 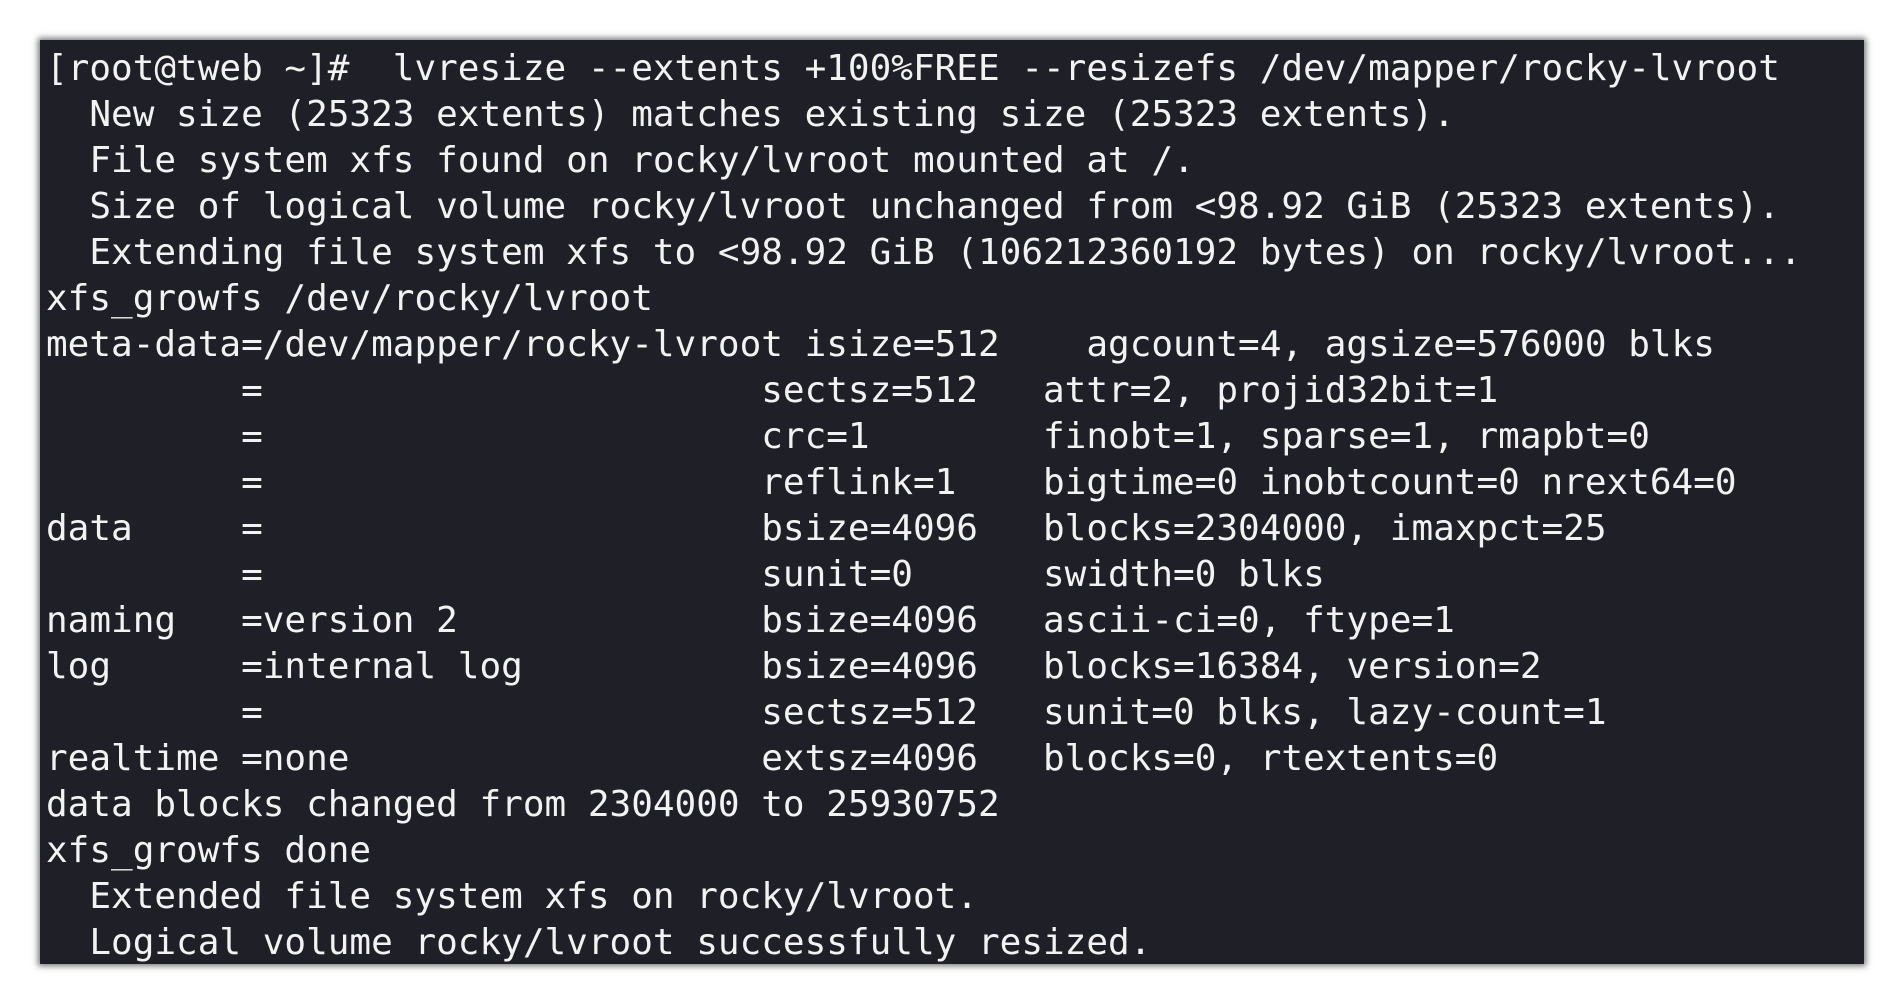 What do you see at coordinates (209, 850) in the screenshot?
I see `output-line: xfs_growfs done` at bounding box center [209, 850].